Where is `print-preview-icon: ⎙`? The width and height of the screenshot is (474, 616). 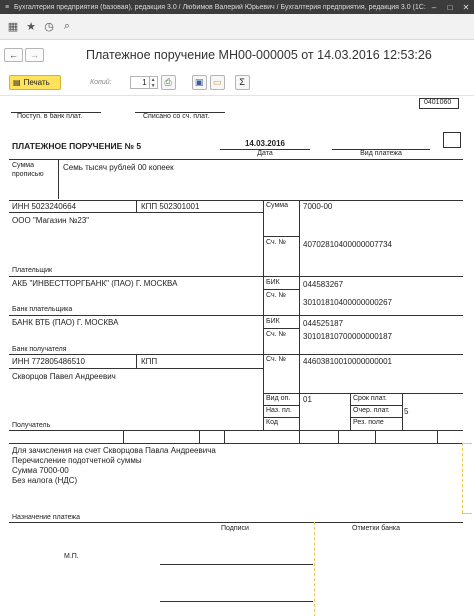 print-preview-icon: ⎙ is located at coordinates (168, 82).